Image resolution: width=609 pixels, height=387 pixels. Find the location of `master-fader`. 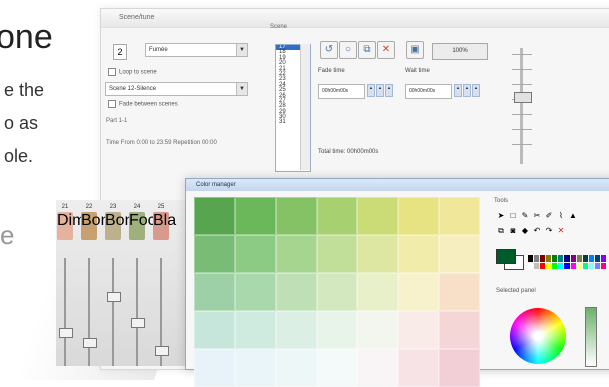

master-fader is located at coordinates (522, 106).